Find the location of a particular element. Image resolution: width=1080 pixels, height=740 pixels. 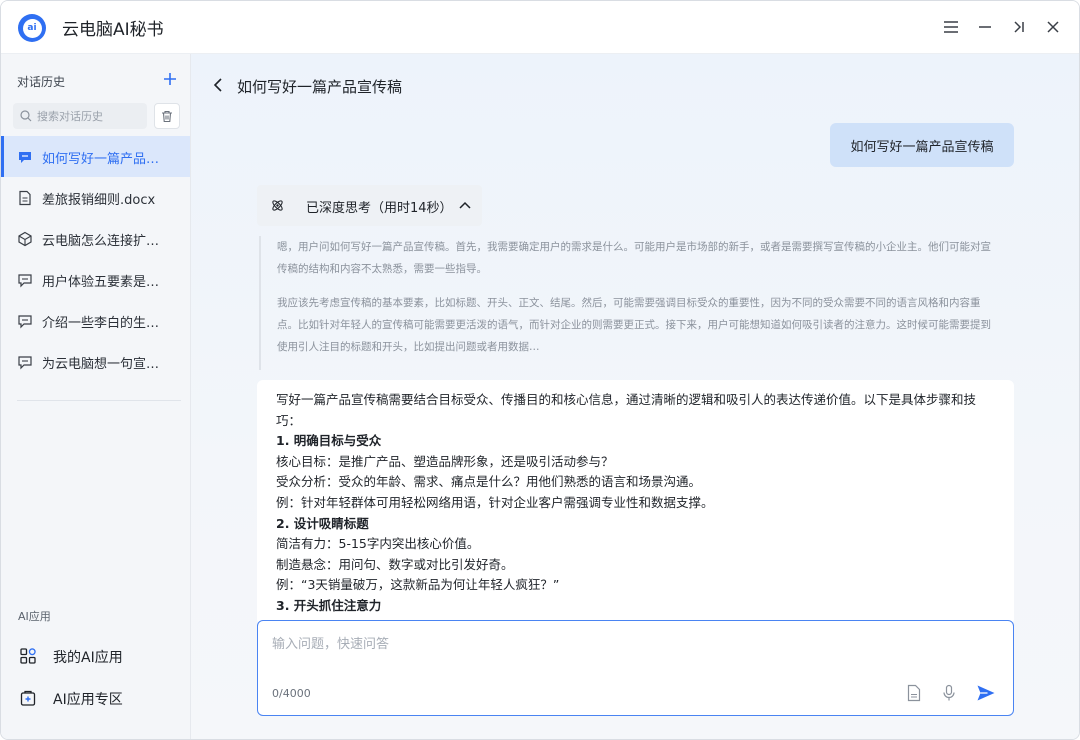

cube-icon is located at coordinates (25, 239).